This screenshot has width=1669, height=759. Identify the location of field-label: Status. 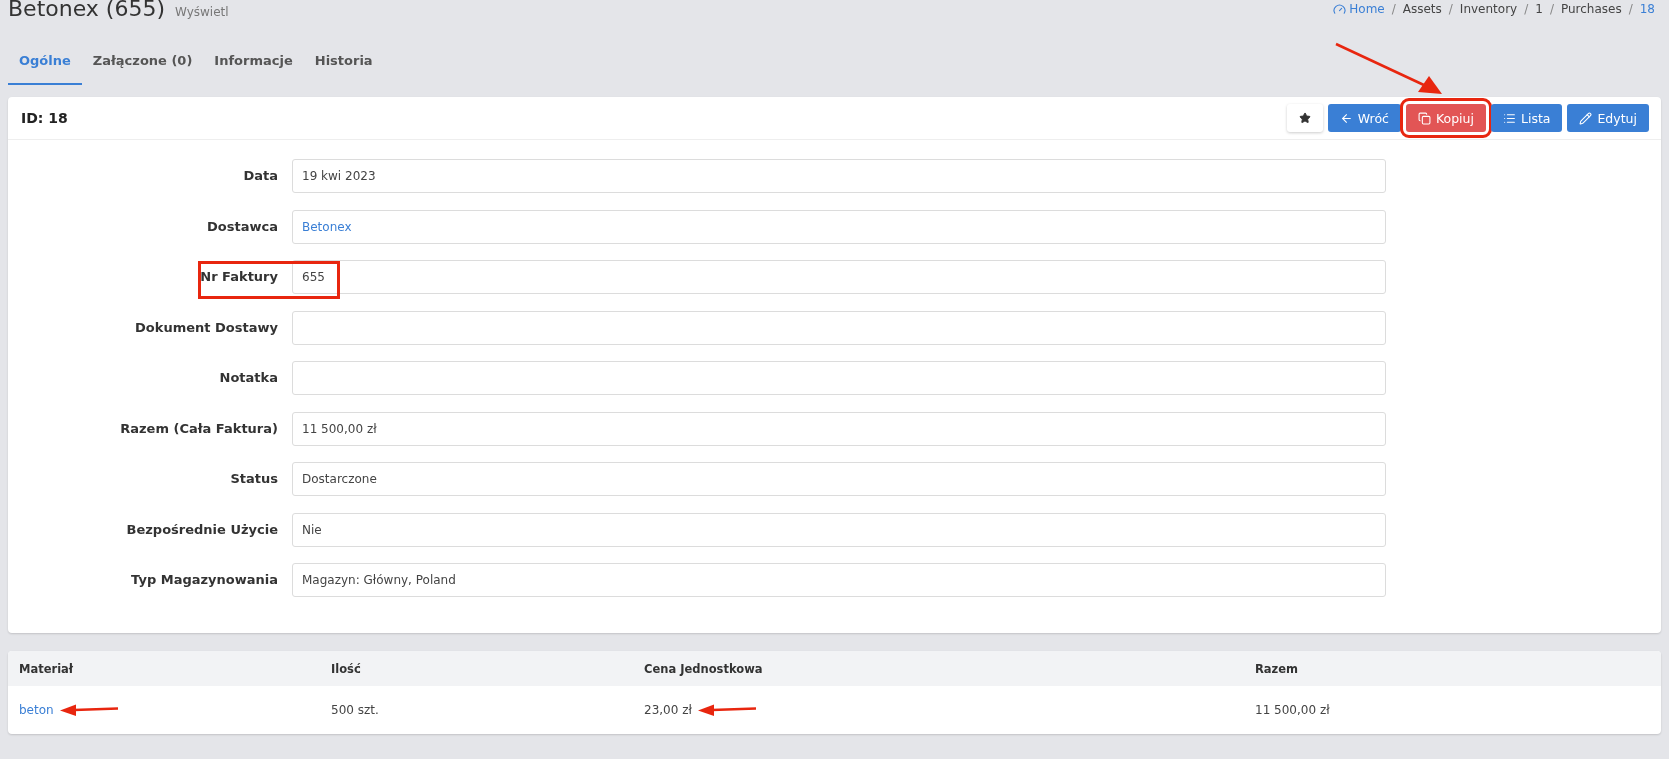
(253, 478).